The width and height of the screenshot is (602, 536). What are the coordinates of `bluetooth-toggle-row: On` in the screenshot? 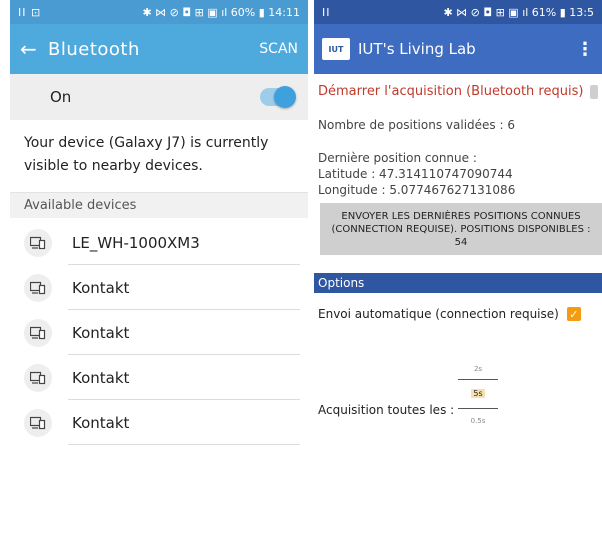 It's located at (159, 97).